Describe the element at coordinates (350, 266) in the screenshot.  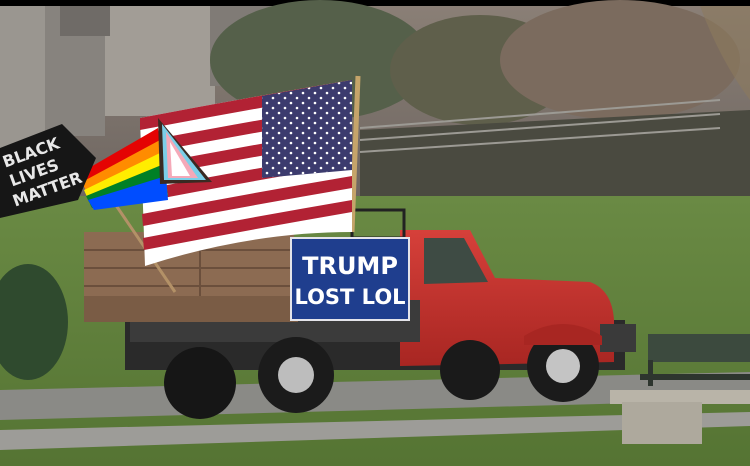
I see `banner-line-1: TRUMP` at that location.